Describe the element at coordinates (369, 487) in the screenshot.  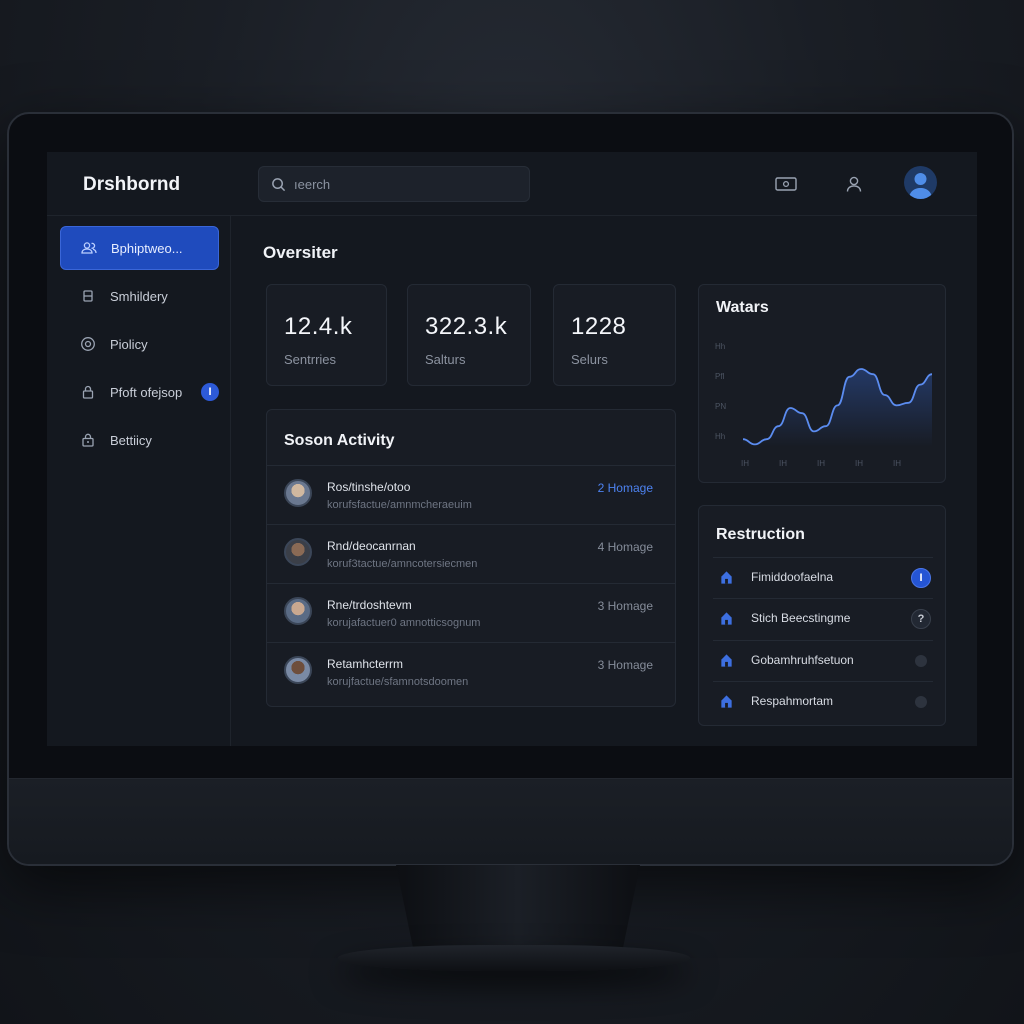
I see `activity-row-title: Ros/tinshe/otoo` at that location.